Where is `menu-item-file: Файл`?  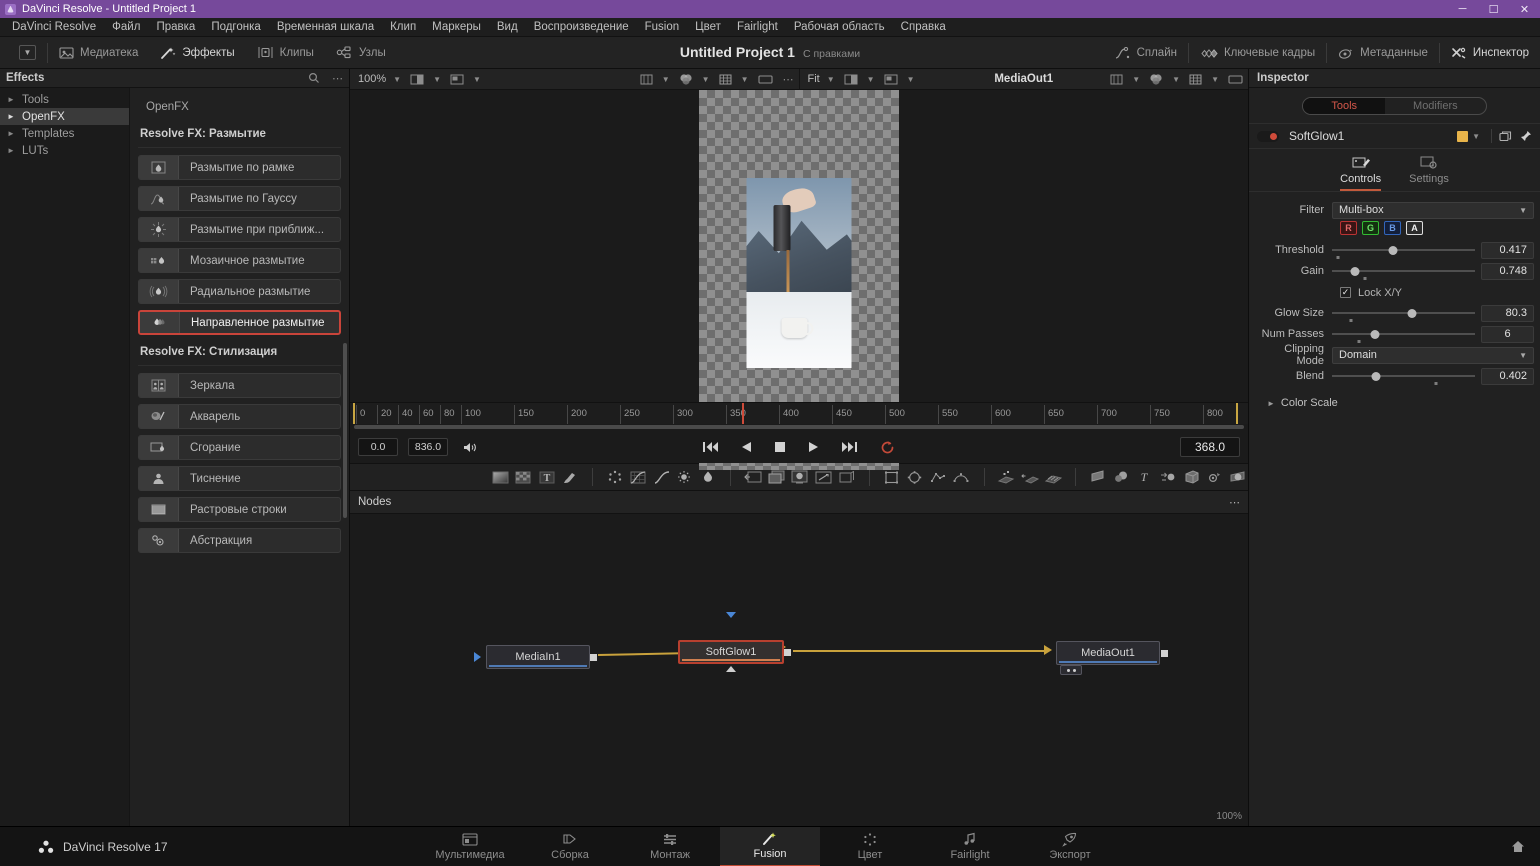 menu-item-file: Файл is located at coordinates (126, 27).